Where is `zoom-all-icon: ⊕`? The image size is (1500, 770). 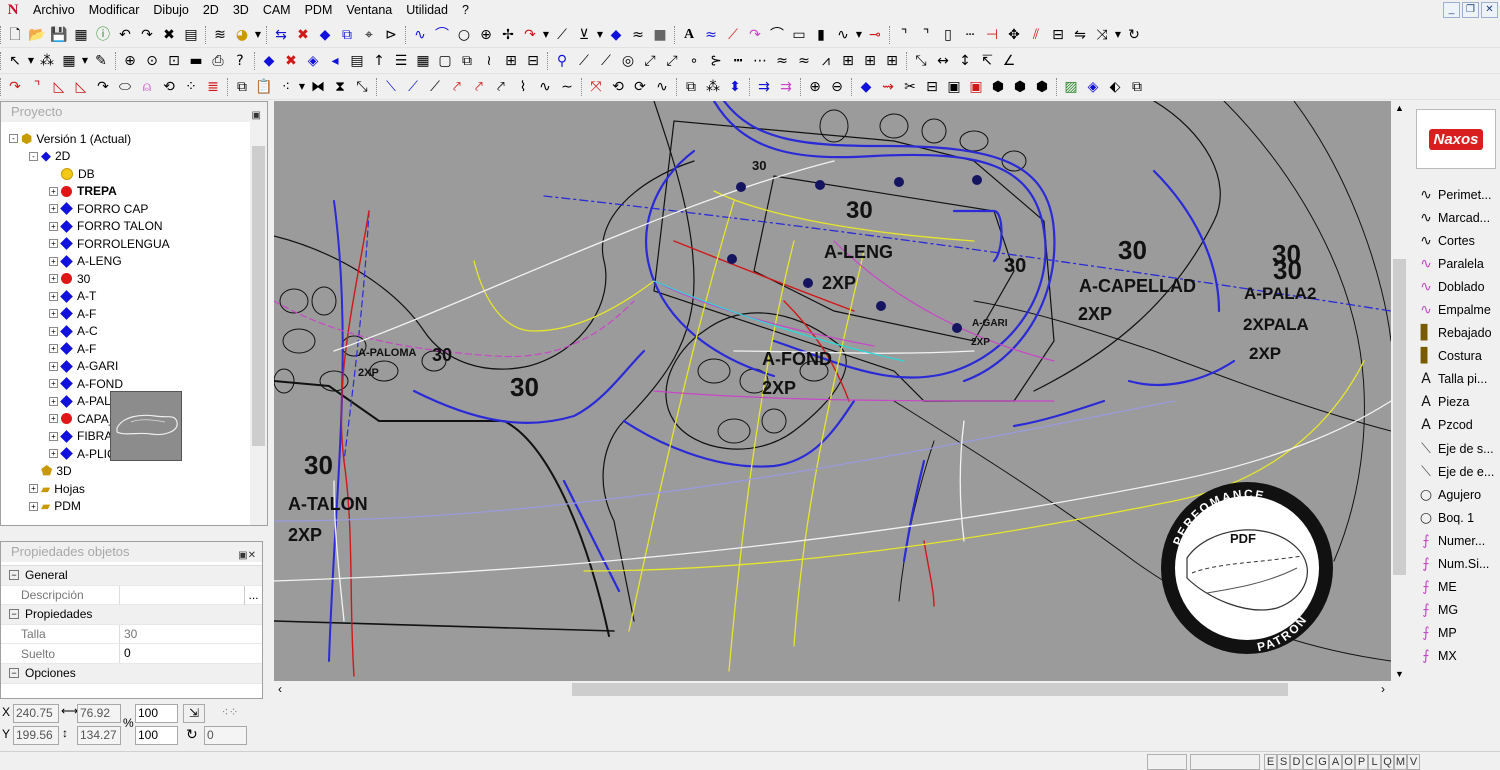 zoom-all-icon: ⊕ is located at coordinates (130, 61).